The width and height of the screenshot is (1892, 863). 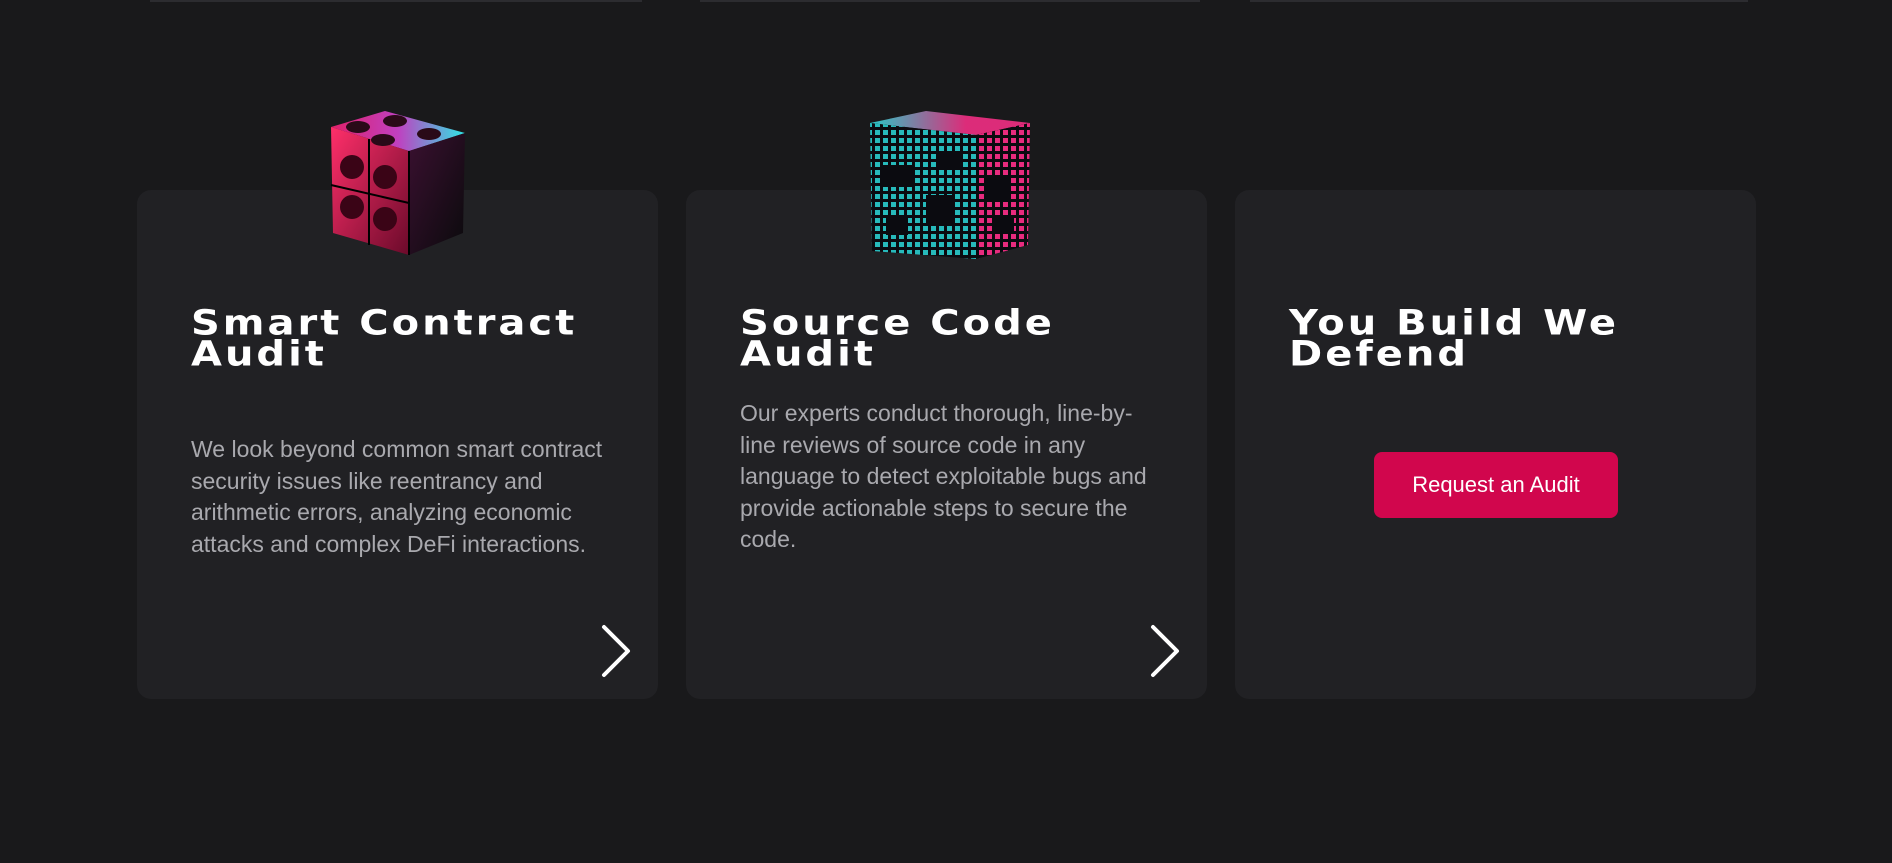 What do you see at coordinates (1454, 339) in the screenshot?
I see `card-title: You Build We Defend` at bounding box center [1454, 339].